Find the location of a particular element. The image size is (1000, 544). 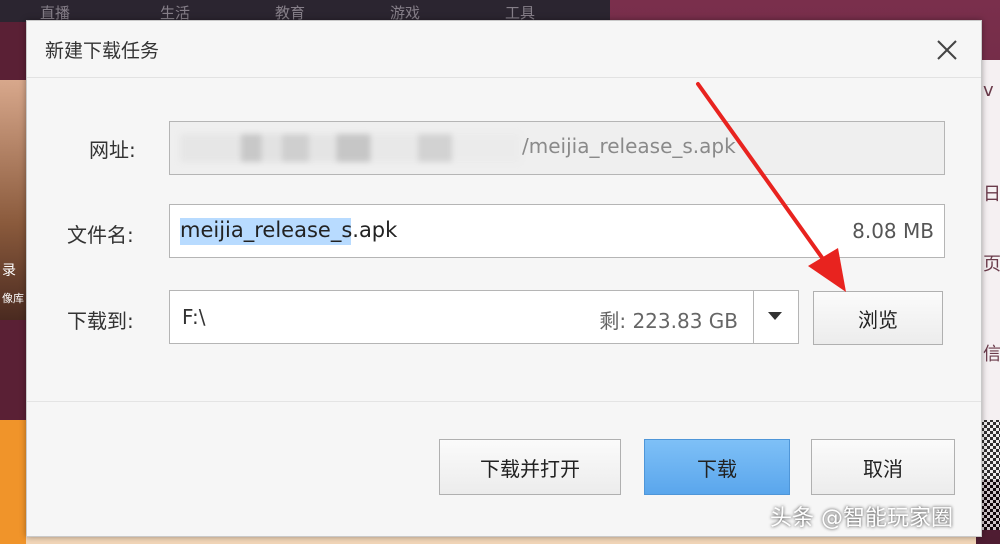

caret-down-icon is located at coordinates (775, 316).